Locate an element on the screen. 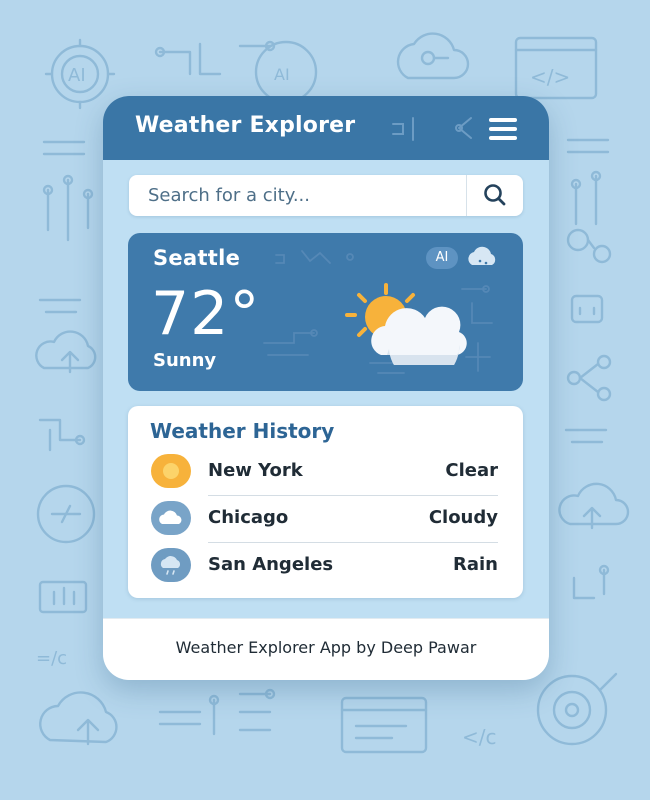  search-button is located at coordinates (495, 195).